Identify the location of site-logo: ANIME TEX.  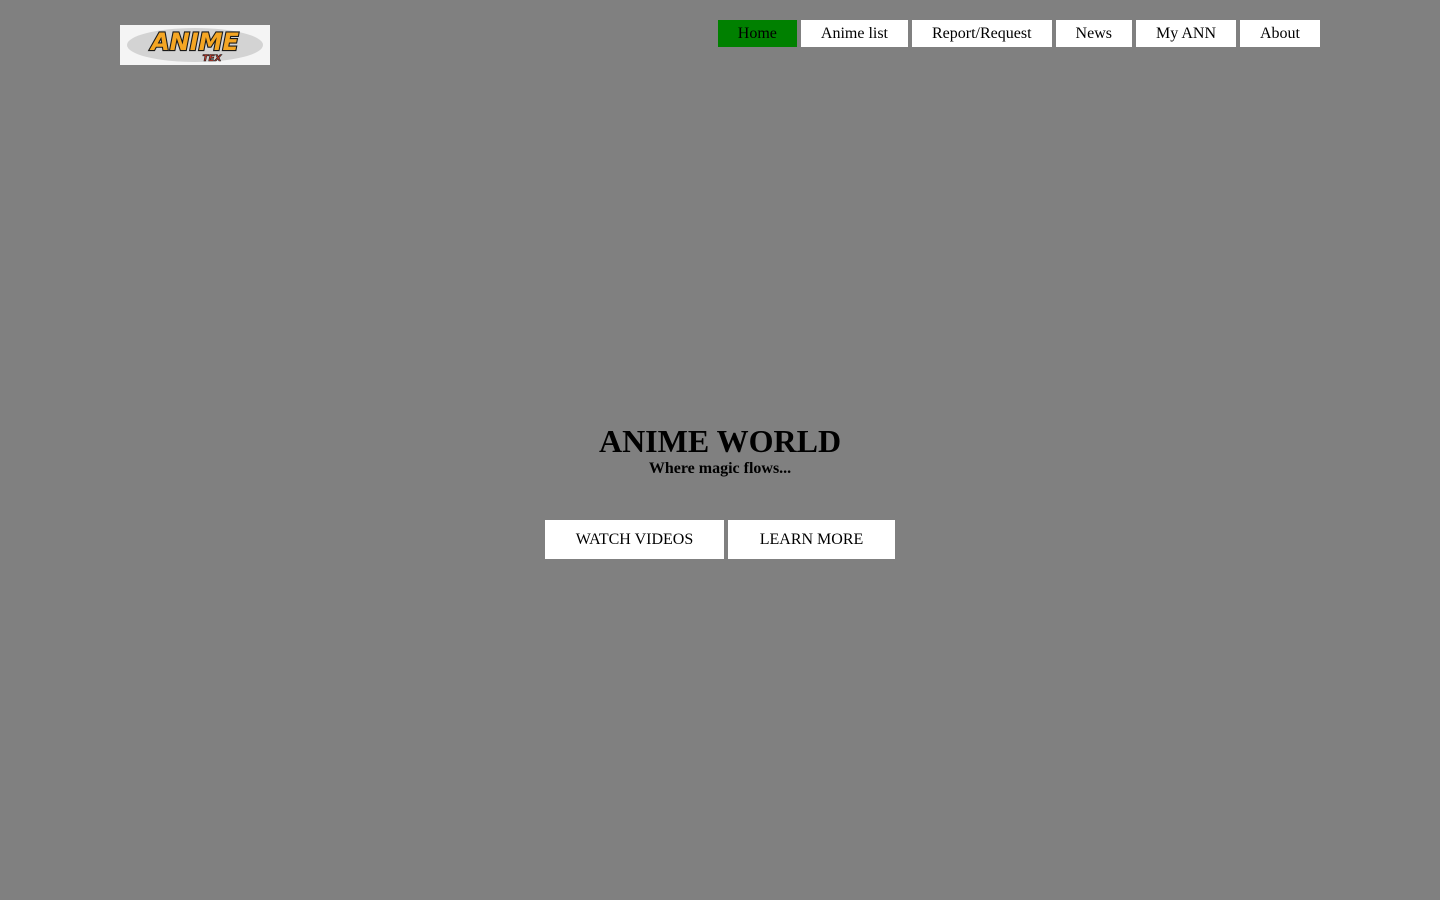
(195, 45).